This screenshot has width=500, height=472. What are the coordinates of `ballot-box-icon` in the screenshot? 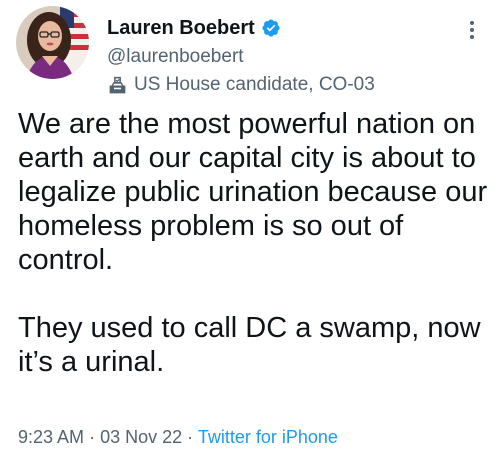 It's located at (117, 85).